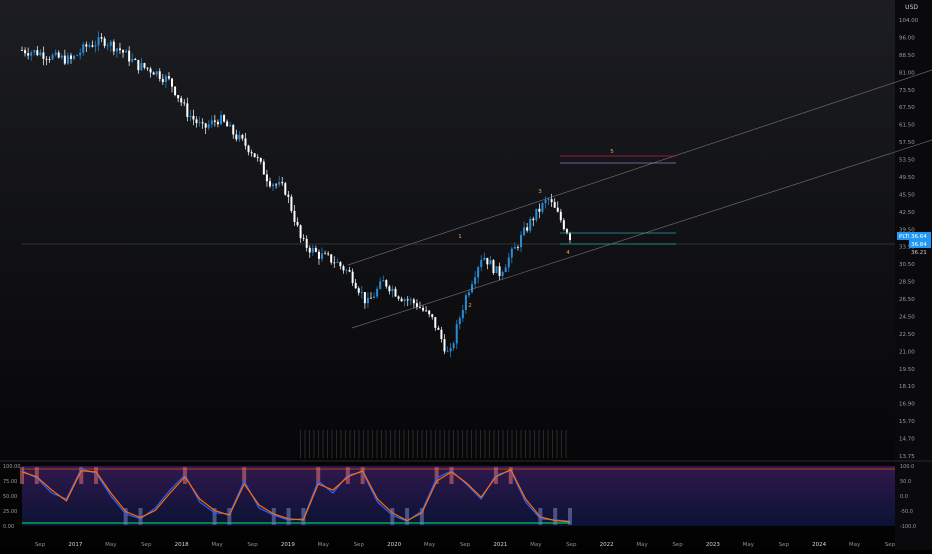 This screenshot has width=932, height=554. What do you see at coordinates (907, 440) in the screenshot?
I see `y-tick-label: 14.70` at bounding box center [907, 440].